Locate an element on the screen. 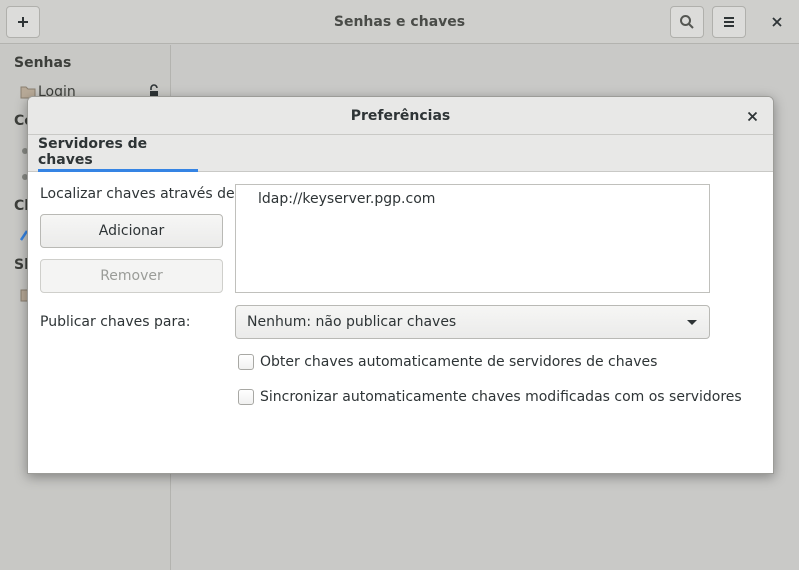  list-item: ldap://keyserver.pgp.com is located at coordinates (346, 199).